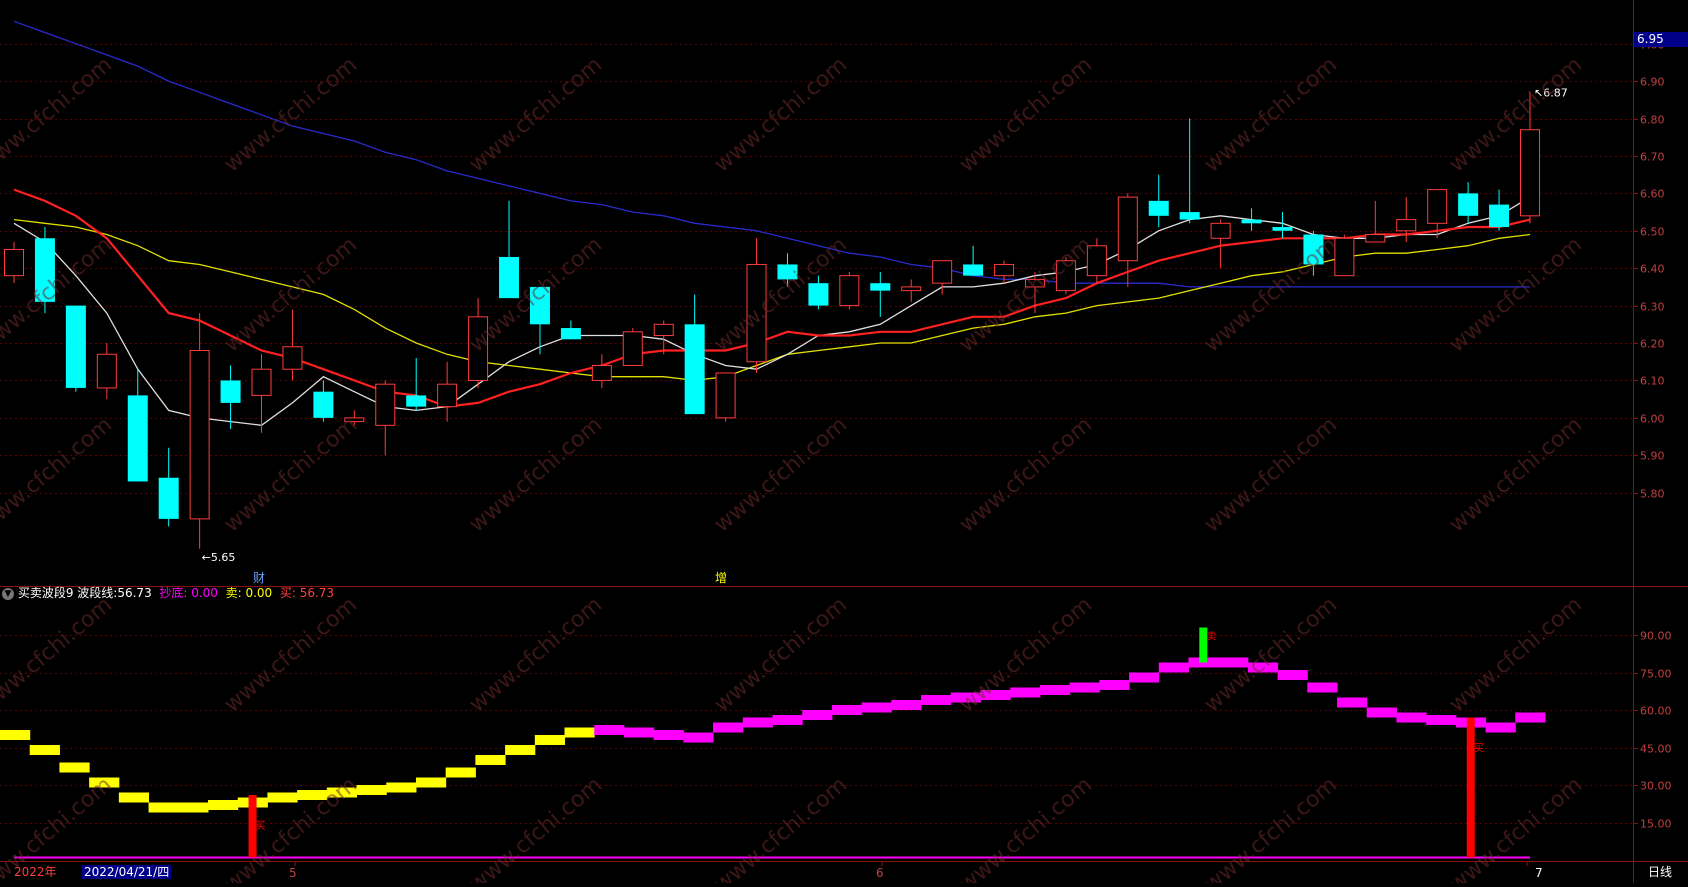 The width and height of the screenshot is (1688, 887). What do you see at coordinates (1652, 494) in the screenshot?
I see `price-tick-label: 5.80` at bounding box center [1652, 494].